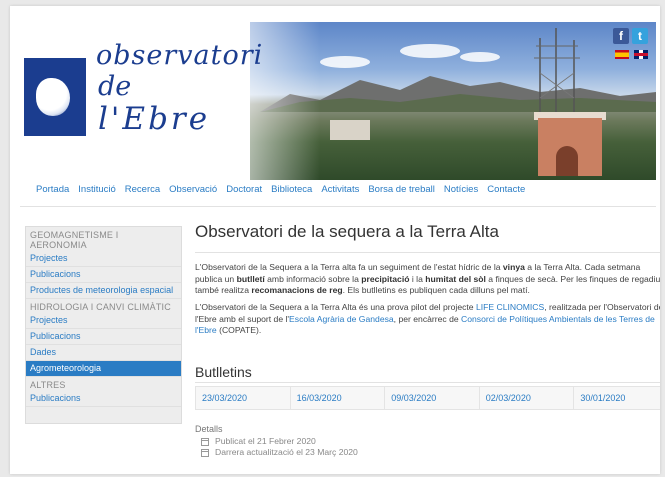 This screenshot has width=665, height=477. What do you see at coordinates (223, 372) in the screenshot?
I see `butlletins-heading: Butlletins` at bounding box center [223, 372].